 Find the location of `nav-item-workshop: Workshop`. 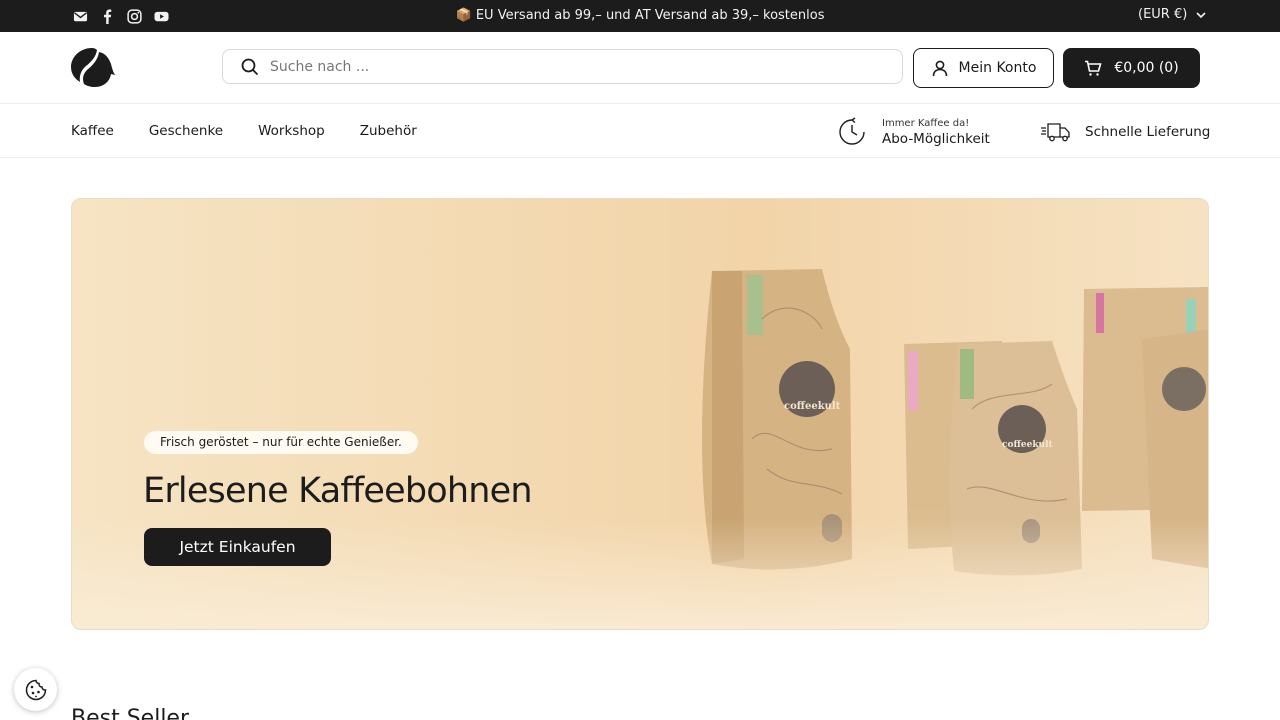

nav-item-workshop: Workshop is located at coordinates (291, 131).